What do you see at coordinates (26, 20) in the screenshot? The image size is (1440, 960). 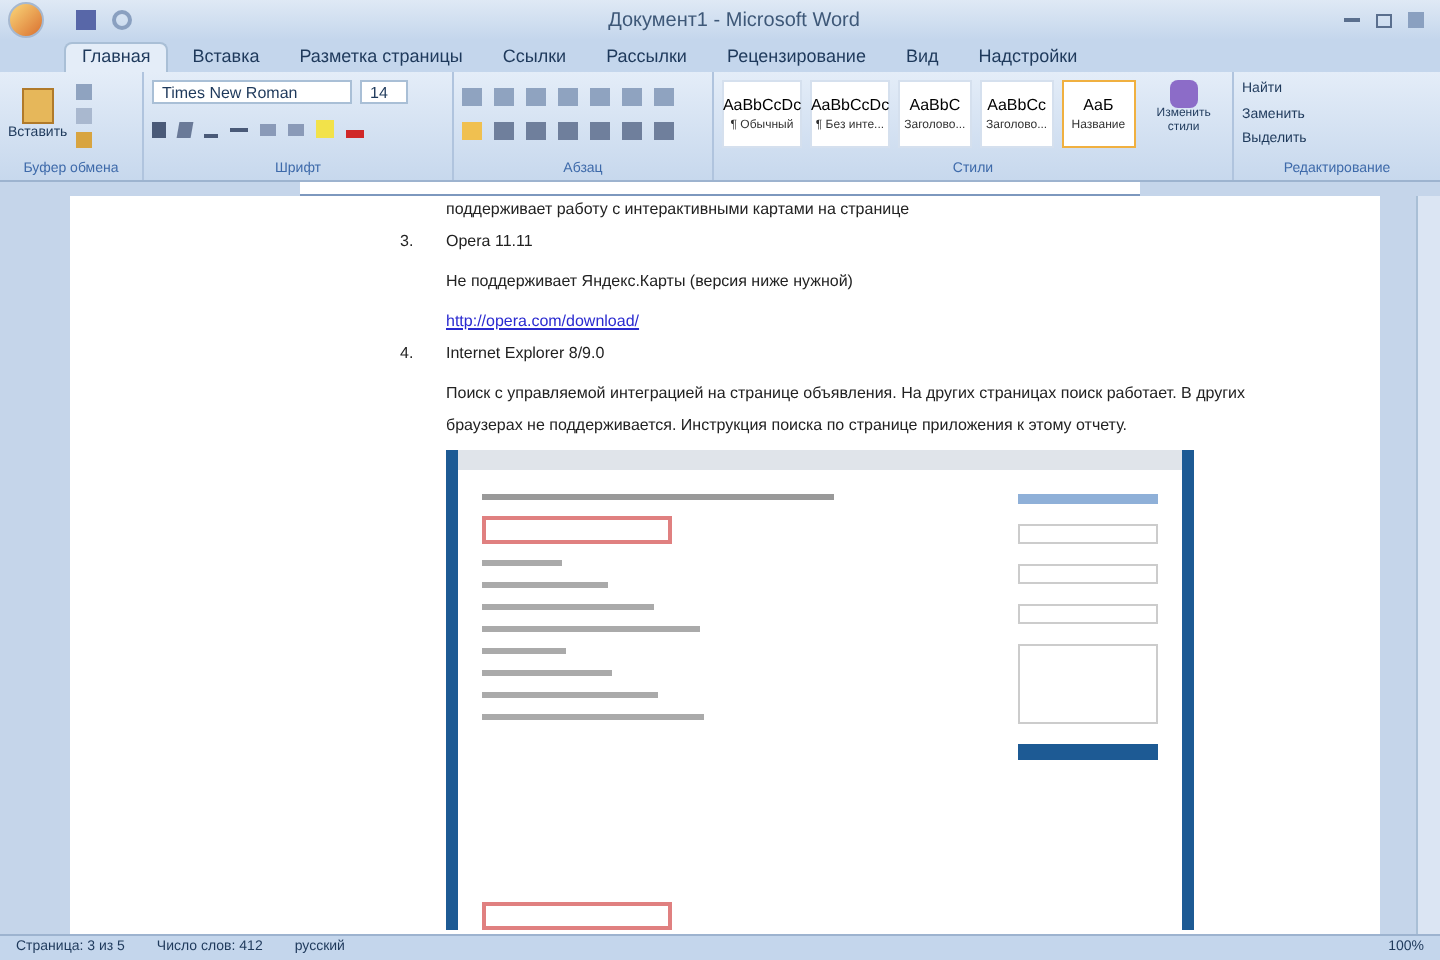 I see `office-button-icon` at bounding box center [26, 20].